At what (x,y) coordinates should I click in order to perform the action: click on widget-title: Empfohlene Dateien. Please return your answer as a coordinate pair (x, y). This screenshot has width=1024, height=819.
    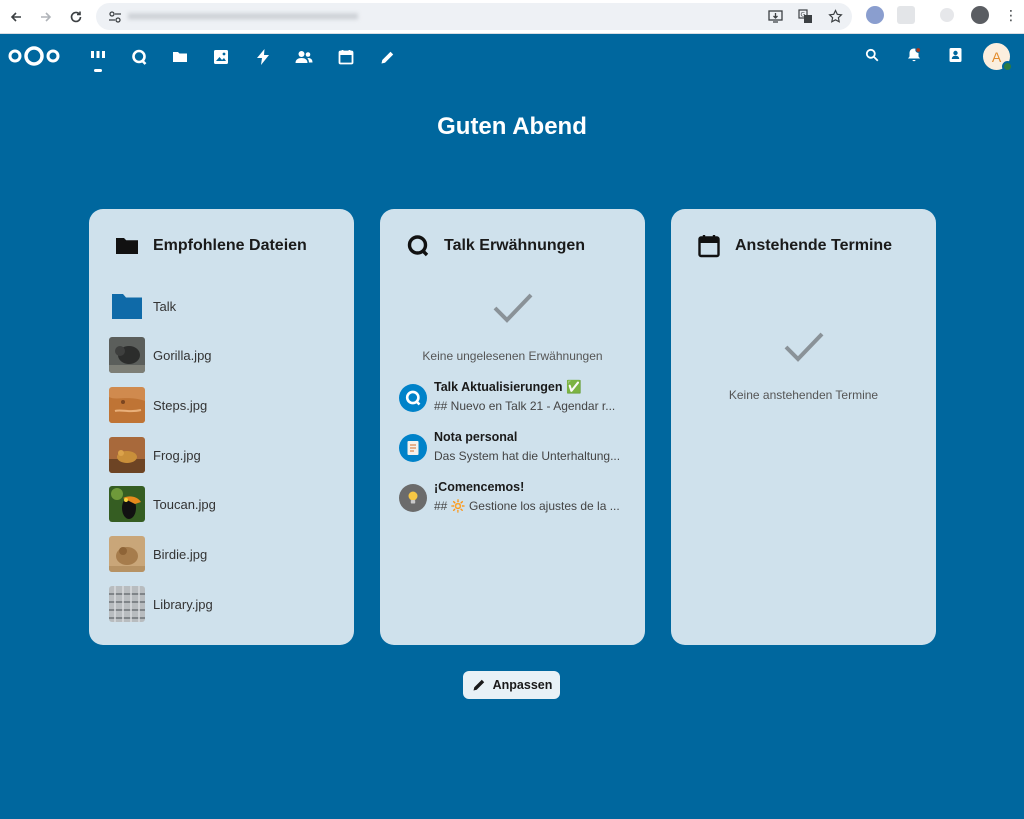
    Looking at the image, I should click on (211, 246).